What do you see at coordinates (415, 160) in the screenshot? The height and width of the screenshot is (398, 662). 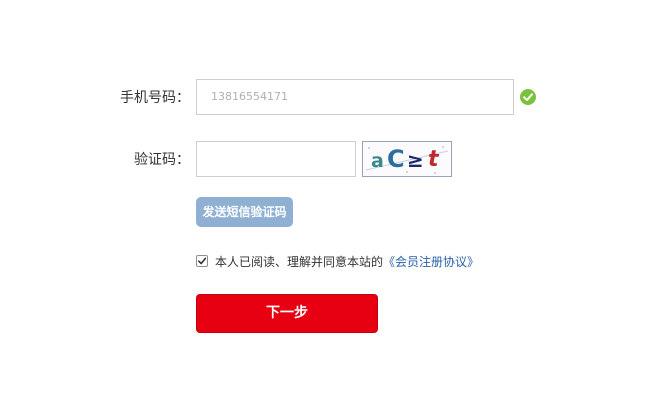 I see `captcha-char-symbol: ≥` at bounding box center [415, 160].